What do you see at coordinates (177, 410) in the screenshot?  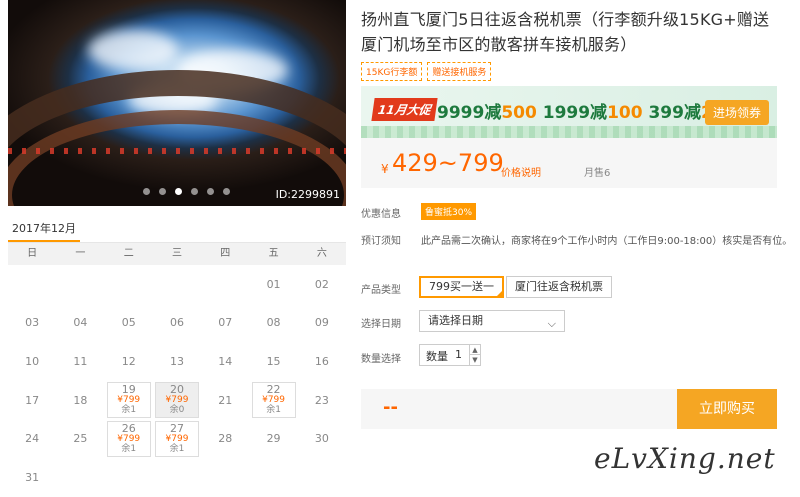 I see `day-remaining: 余0` at bounding box center [177, 410].